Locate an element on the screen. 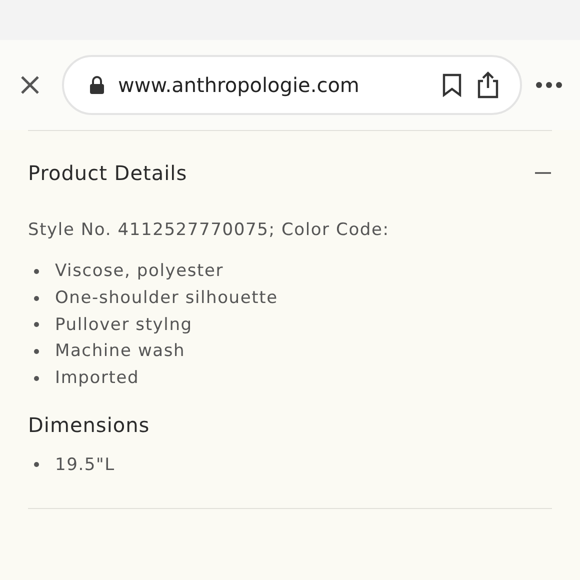 The height and width of the screenshot is (580, 580). list-item: Viscose, polyester is located at coordinates (139, 271).